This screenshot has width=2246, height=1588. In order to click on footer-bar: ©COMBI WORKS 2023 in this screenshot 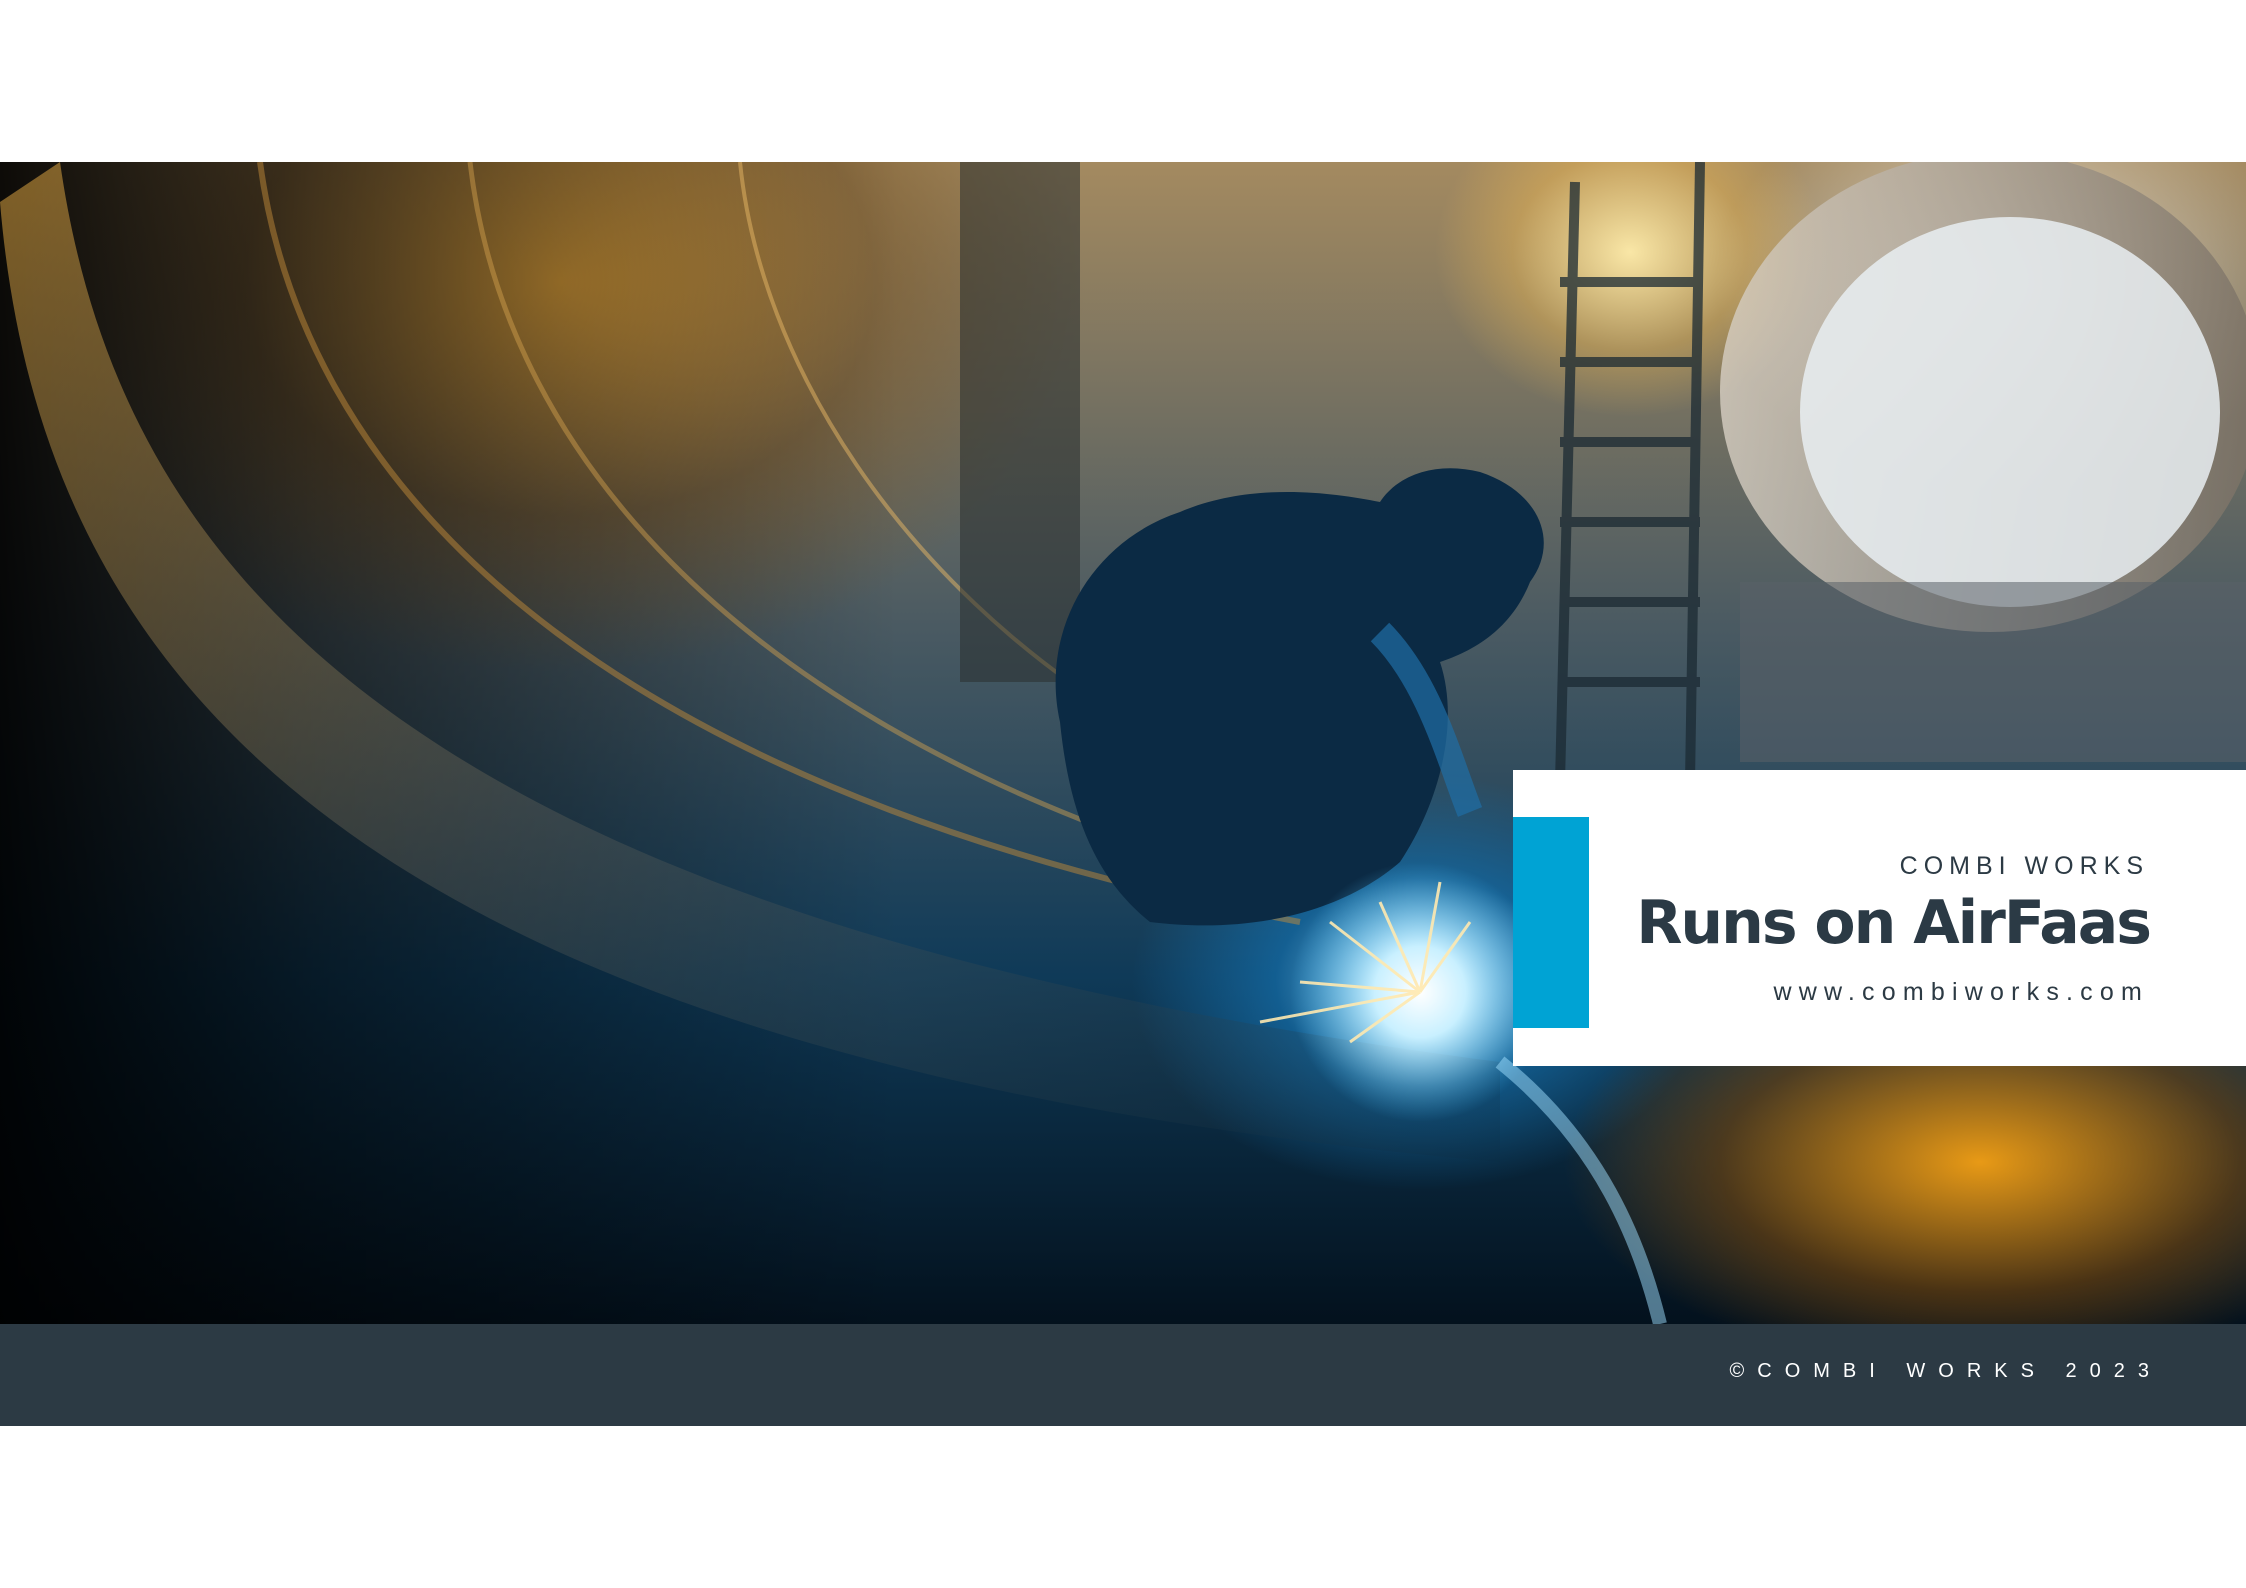, I will do `click(1123, 1375)`.